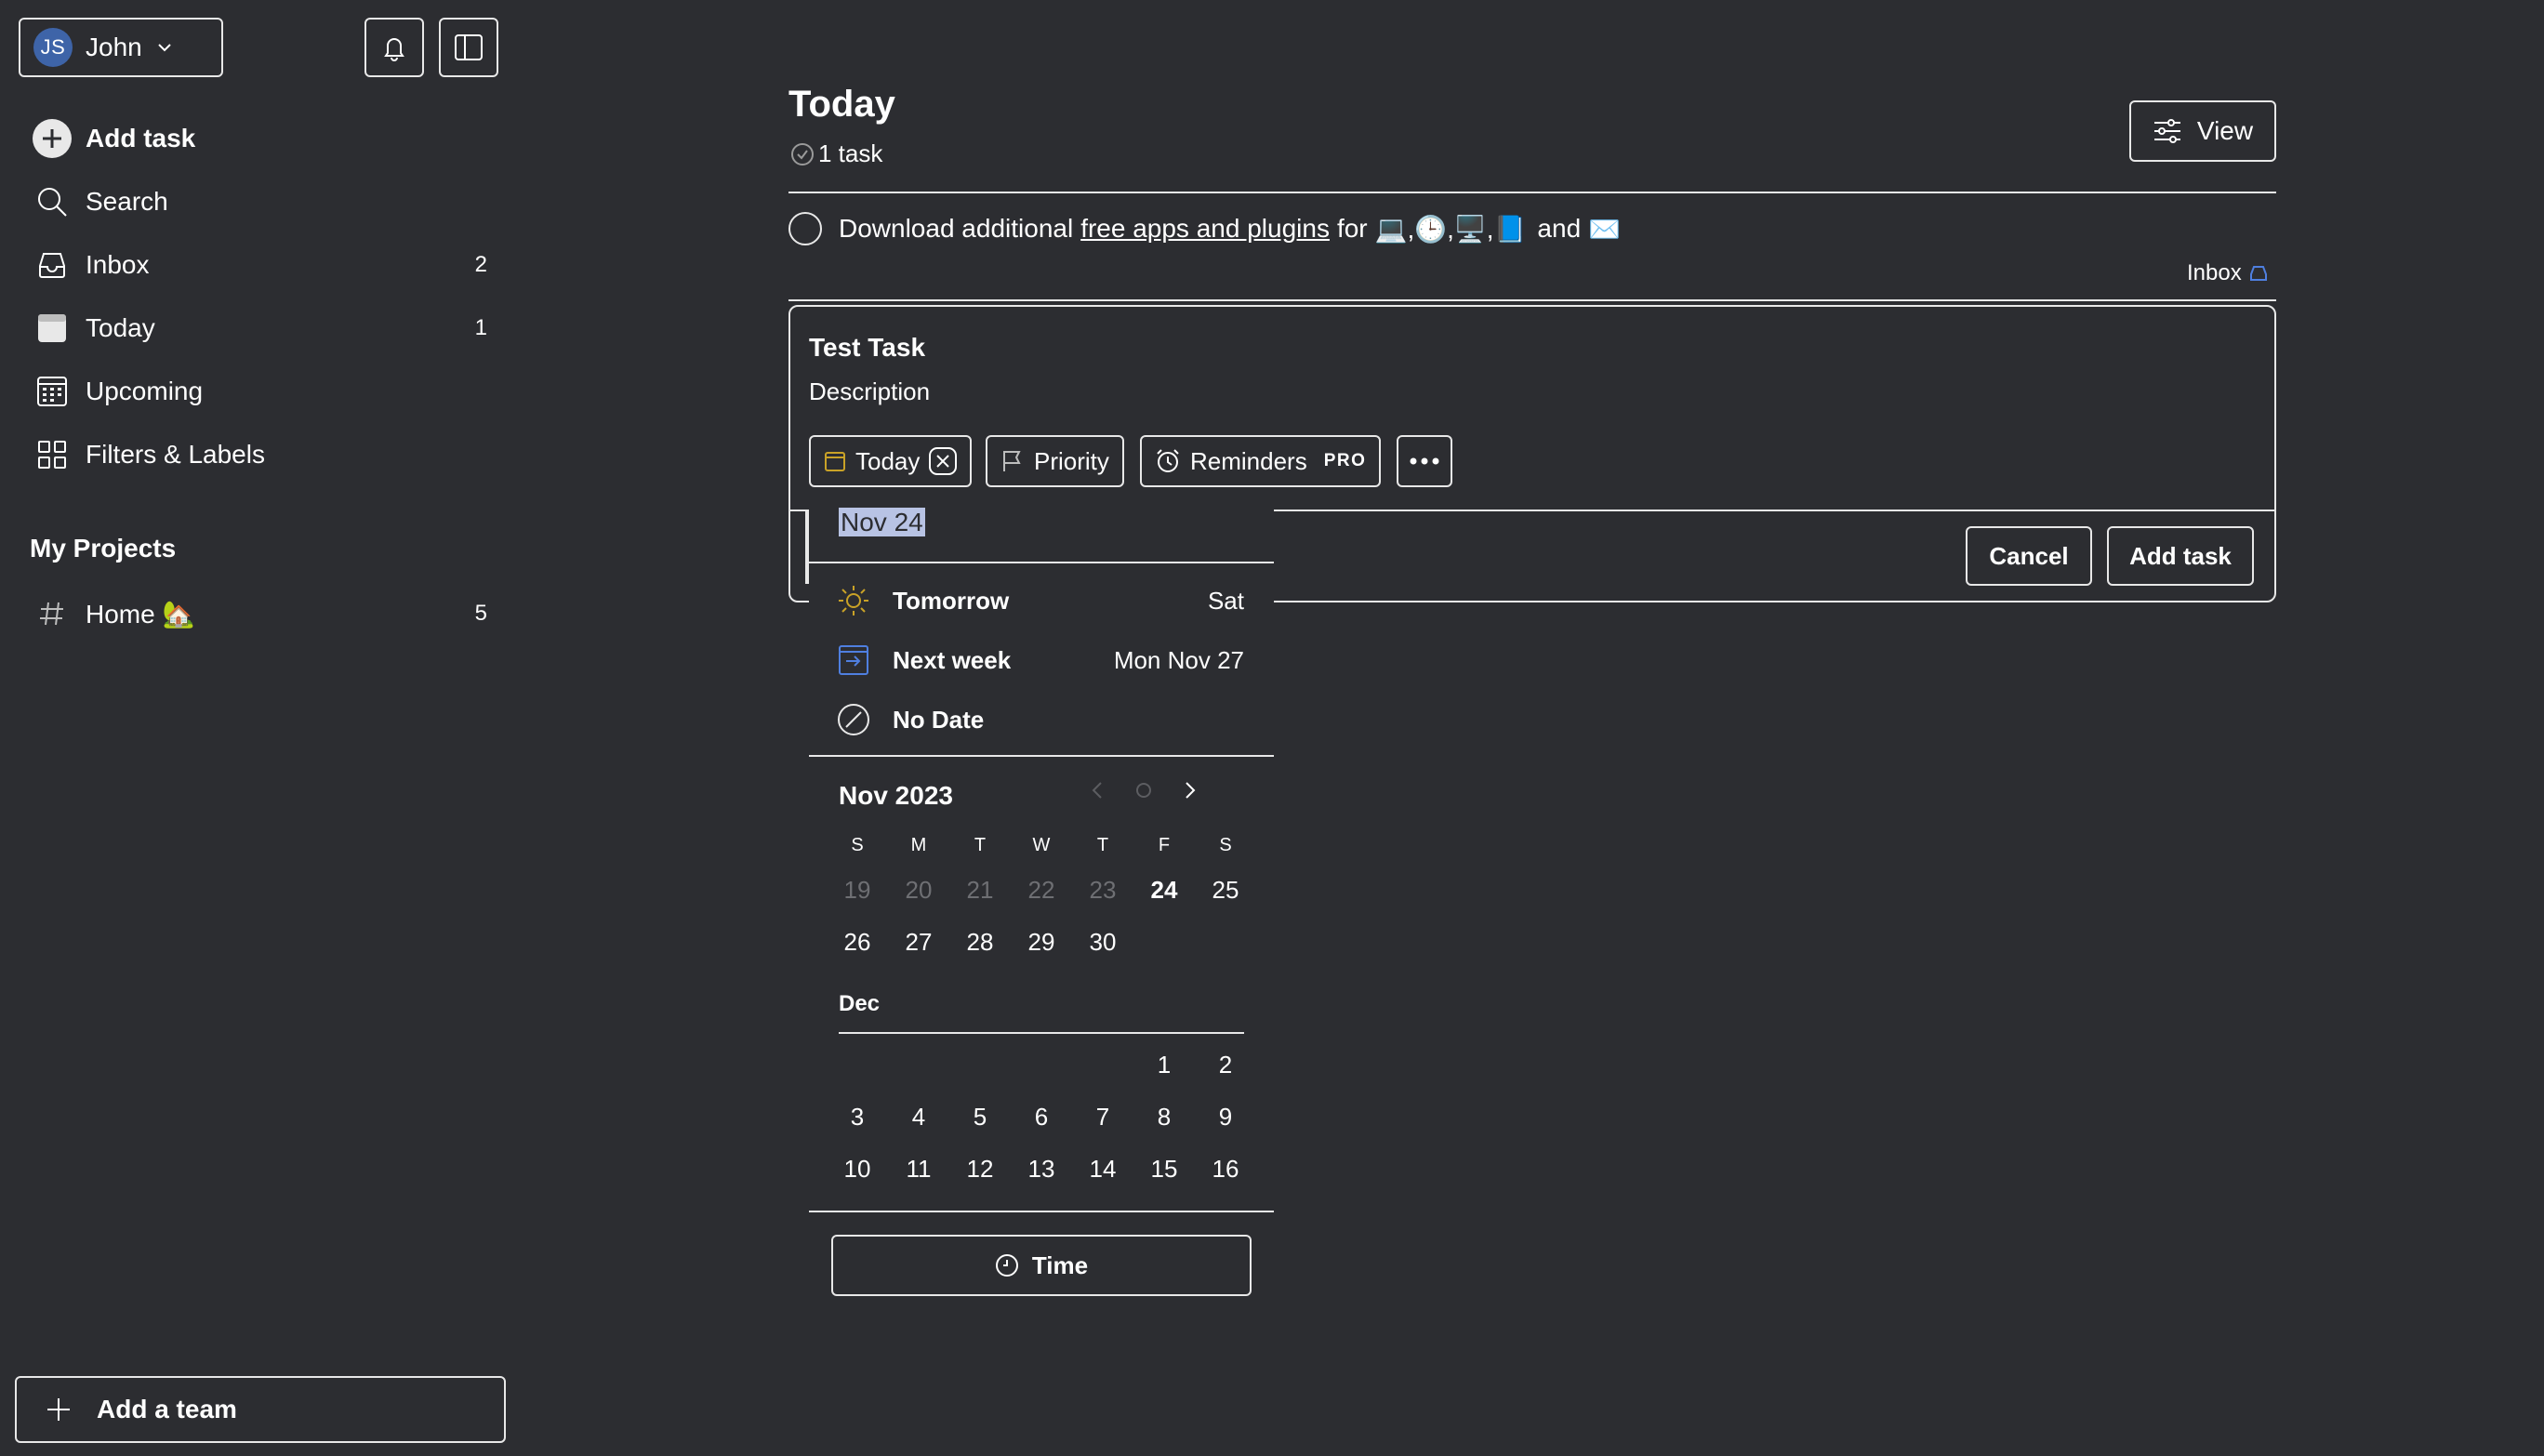  I want to click on calendar-day: 14, so click(1102, 1169).